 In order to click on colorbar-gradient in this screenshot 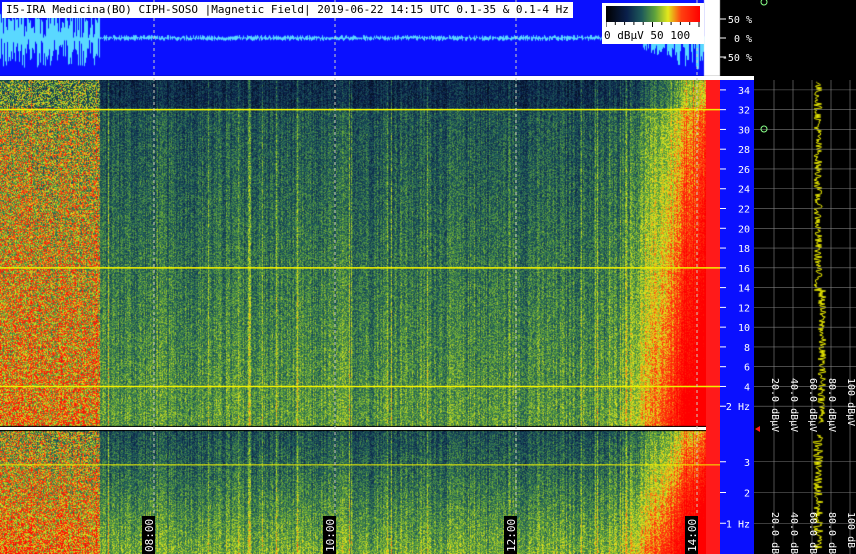, I will do `click(653, 14)`.